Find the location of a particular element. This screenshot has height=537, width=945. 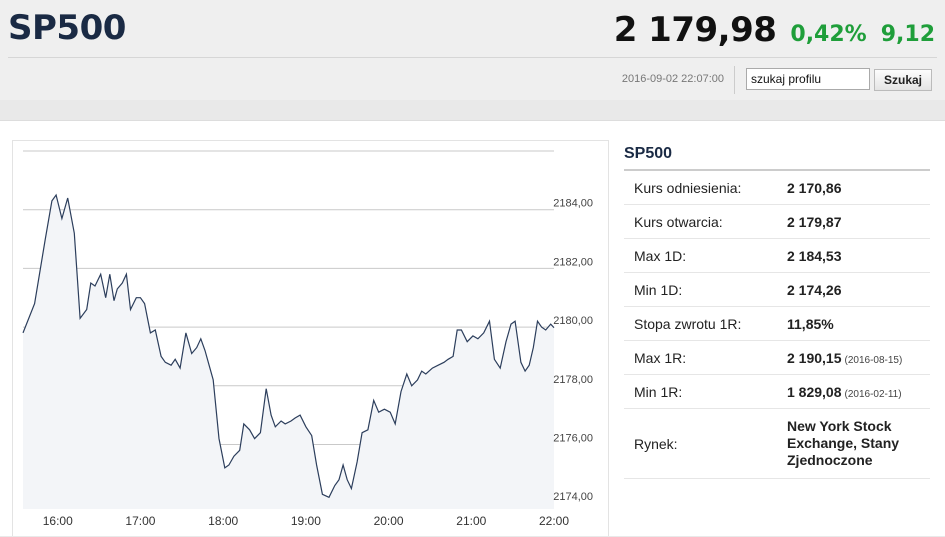

info-value: 2 170,86 is located at coordinates (814, 187).